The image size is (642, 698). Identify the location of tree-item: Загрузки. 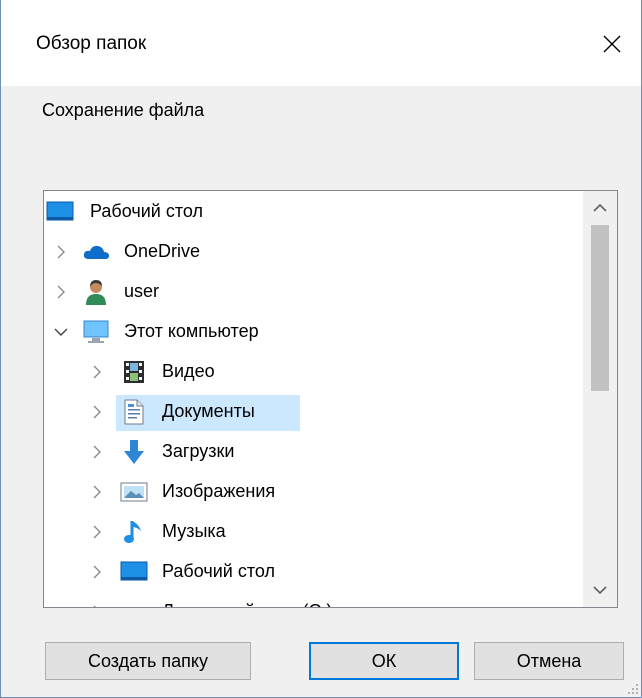
(314, 452).